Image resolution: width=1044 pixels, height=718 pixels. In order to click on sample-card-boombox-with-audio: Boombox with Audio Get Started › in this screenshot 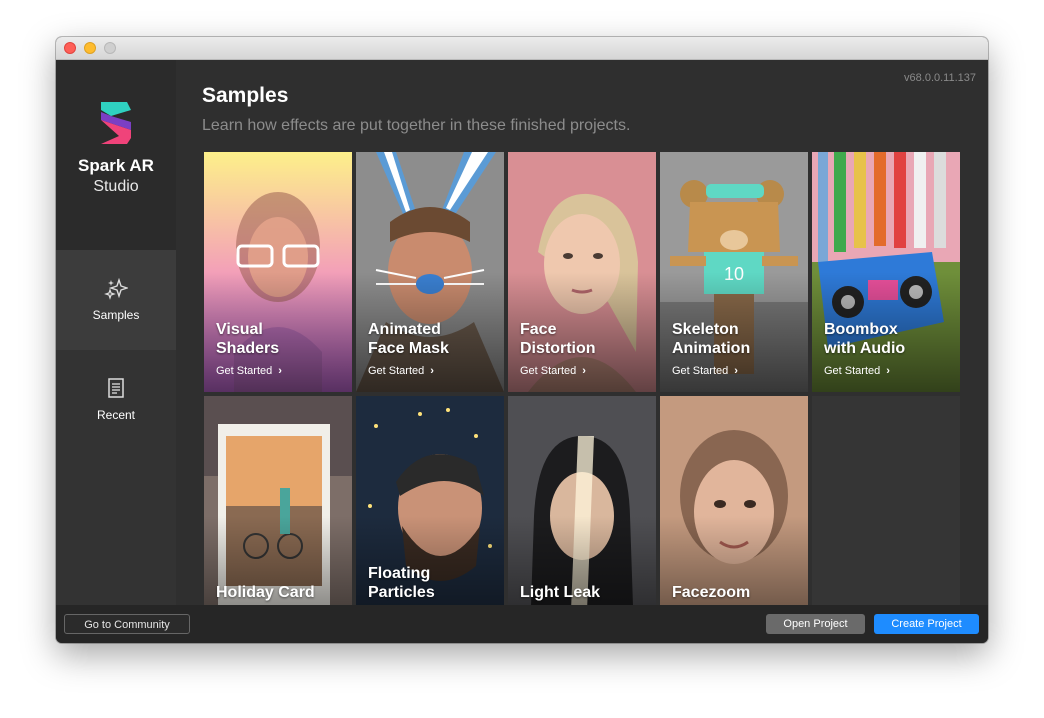, I will do `click(886, 272)`.